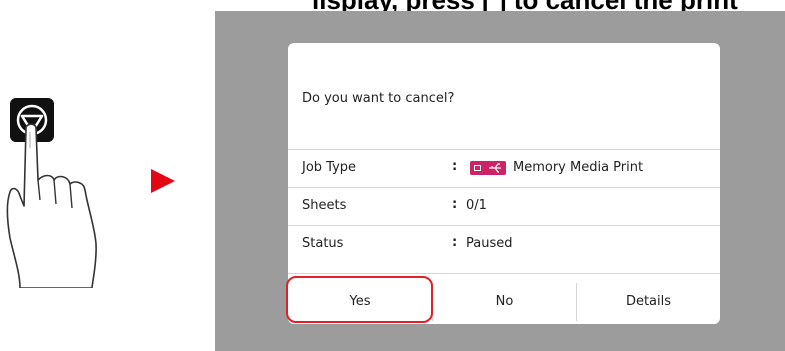 The height and width of the screenshot is (351, 785). I want to click on status-row: Status : Paused, so click(504, 244).